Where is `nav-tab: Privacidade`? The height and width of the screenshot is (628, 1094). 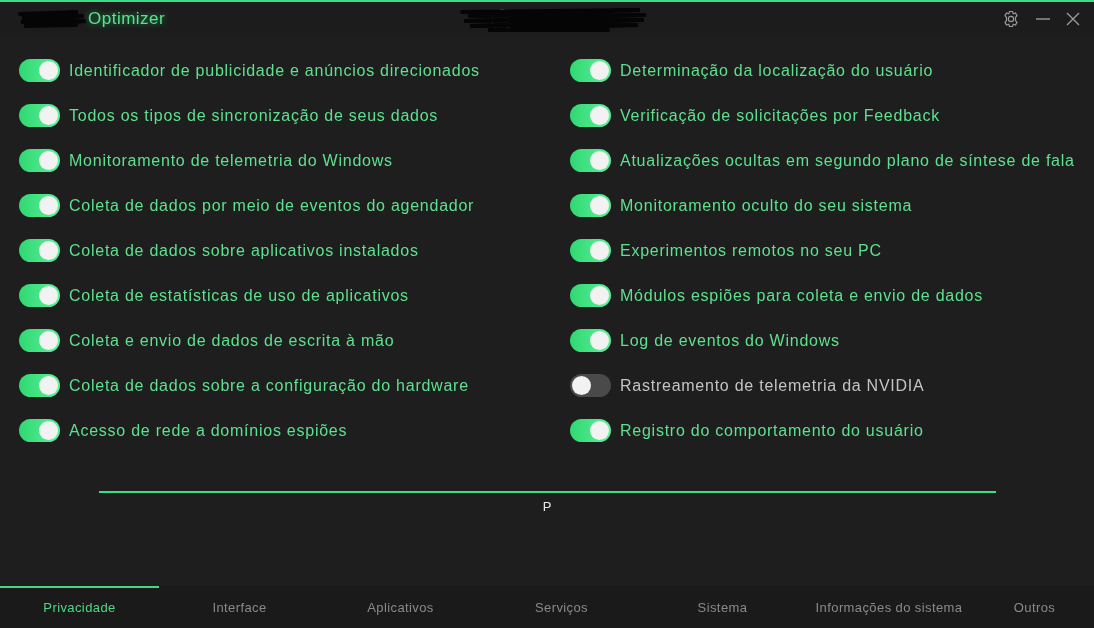
nav-tab: Privacidade is located at coordinates (79, 607).